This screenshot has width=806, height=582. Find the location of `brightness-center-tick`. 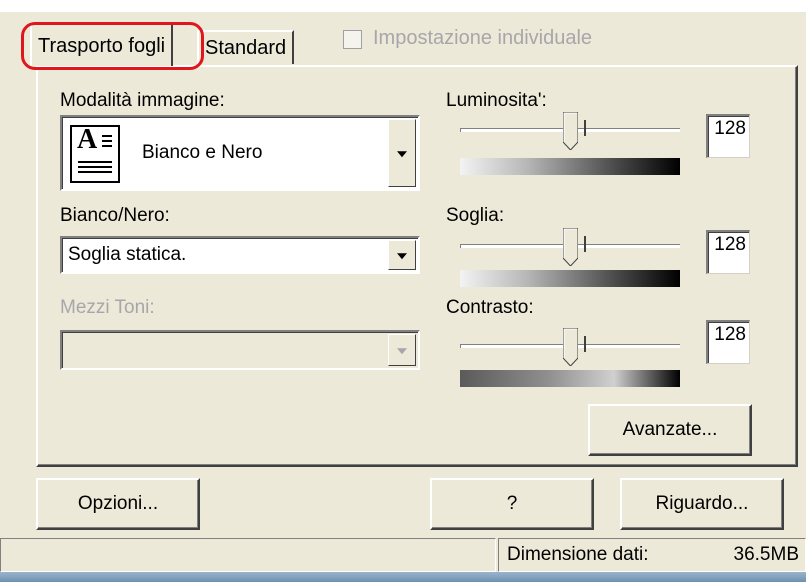

brightness-center-tick is located at coordinates (585, 128).